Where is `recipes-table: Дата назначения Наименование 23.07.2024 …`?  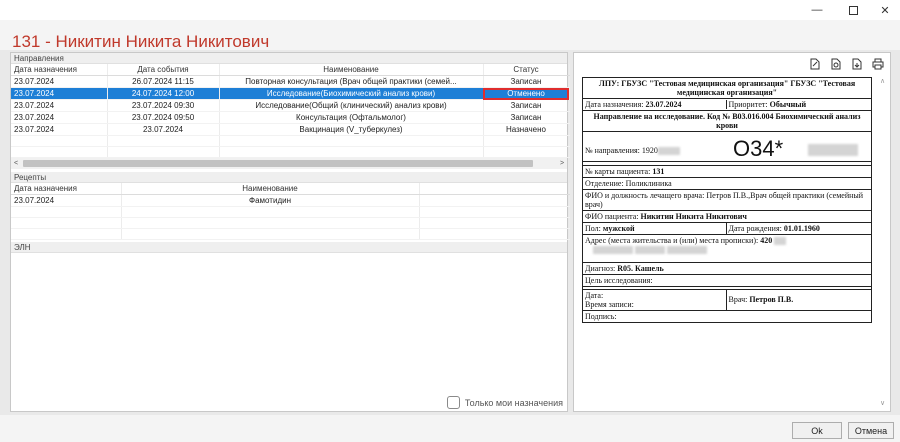 recipes-table: Дата назначения Наименование 23.07.2024 … is located at coordinates (290, 211).